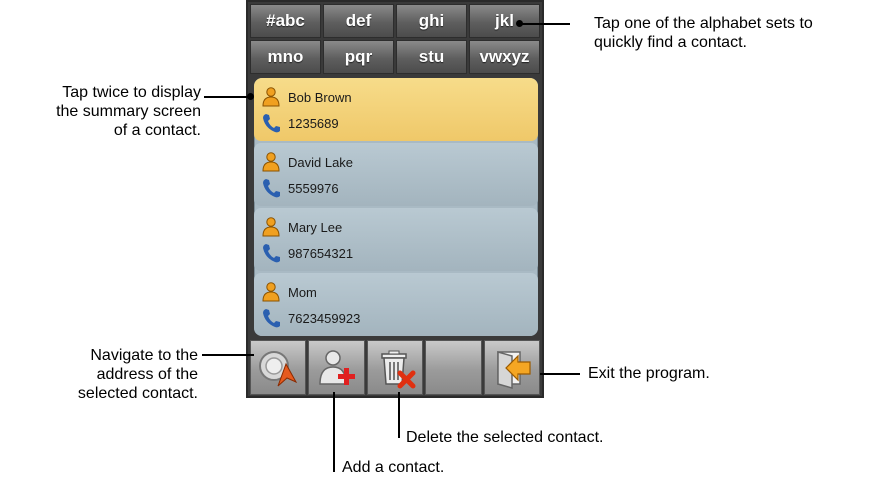  Describe the element at coordinates (250, 96) in the screenshot. I see `callout-dot` at that location.